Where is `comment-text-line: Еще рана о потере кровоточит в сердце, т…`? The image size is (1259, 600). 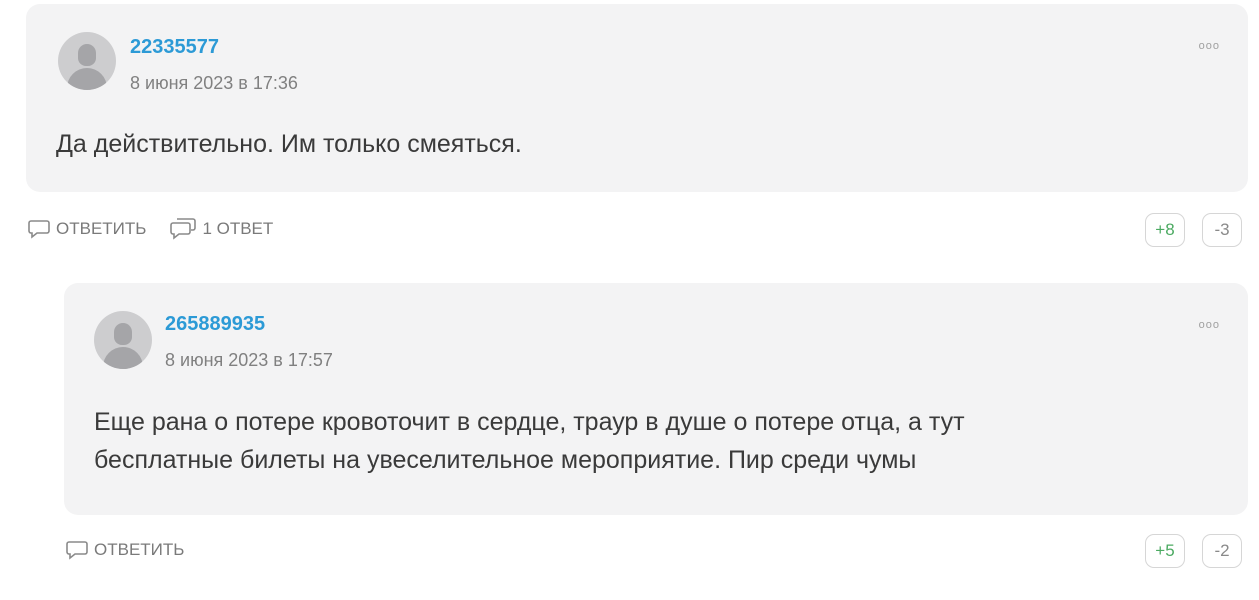 comment-text-line: Еще рана о потере кровоточит в сердце, т… is located at coordinates (529, 422).